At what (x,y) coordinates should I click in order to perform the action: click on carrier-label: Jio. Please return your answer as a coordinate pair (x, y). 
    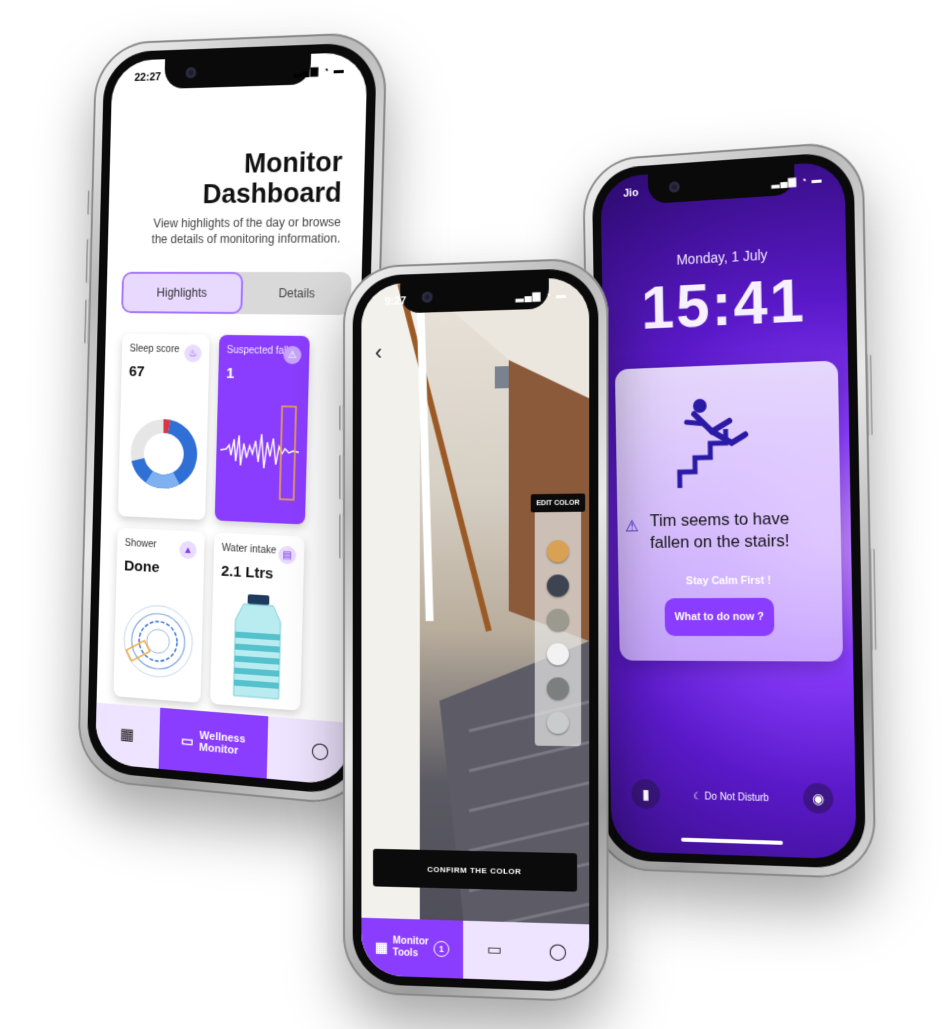
    Looking at the image, I should click on (631, 193).